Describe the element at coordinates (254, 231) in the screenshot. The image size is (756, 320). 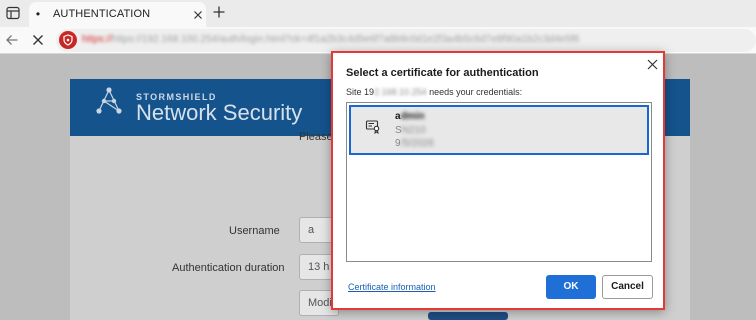
I see `username-label: Username` at that location.